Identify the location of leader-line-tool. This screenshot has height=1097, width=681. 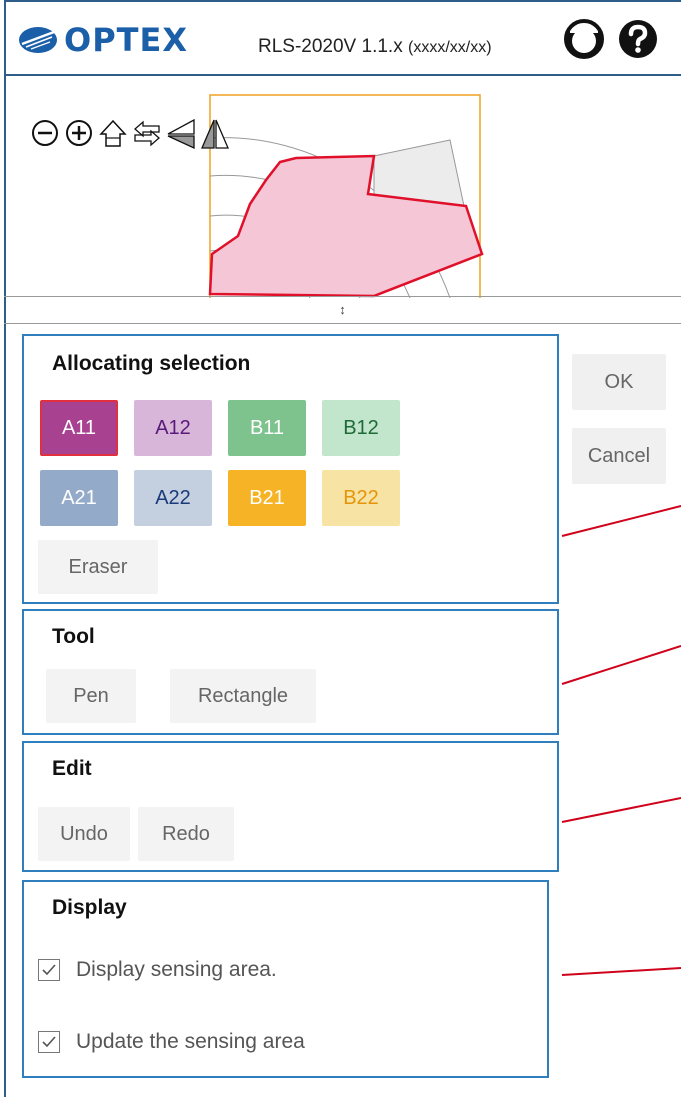
(621, 665).